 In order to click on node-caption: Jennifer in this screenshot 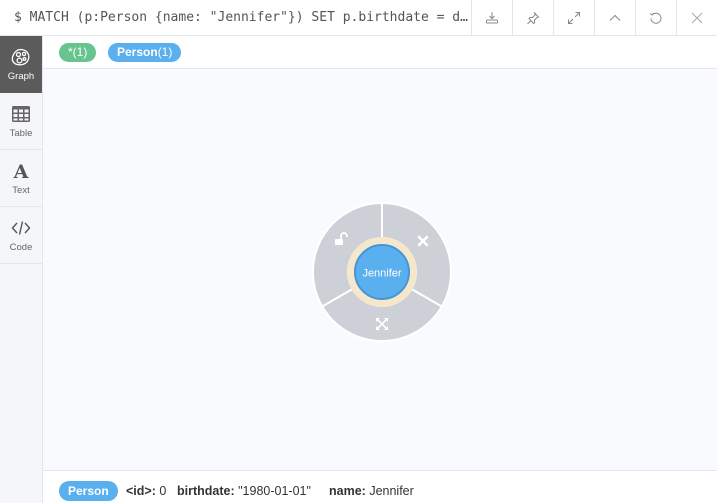, I will do `click(381, 274)`.